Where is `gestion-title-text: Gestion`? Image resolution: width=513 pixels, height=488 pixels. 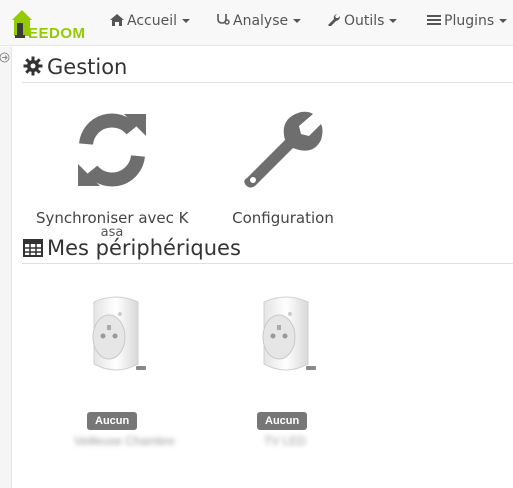
gestion-title-text: Gestion is located at coordinates (87, 67).